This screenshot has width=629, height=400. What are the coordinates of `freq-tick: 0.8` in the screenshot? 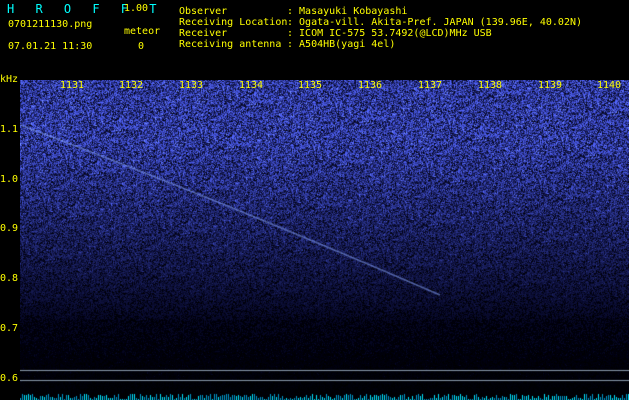 It's located at (9, 278).